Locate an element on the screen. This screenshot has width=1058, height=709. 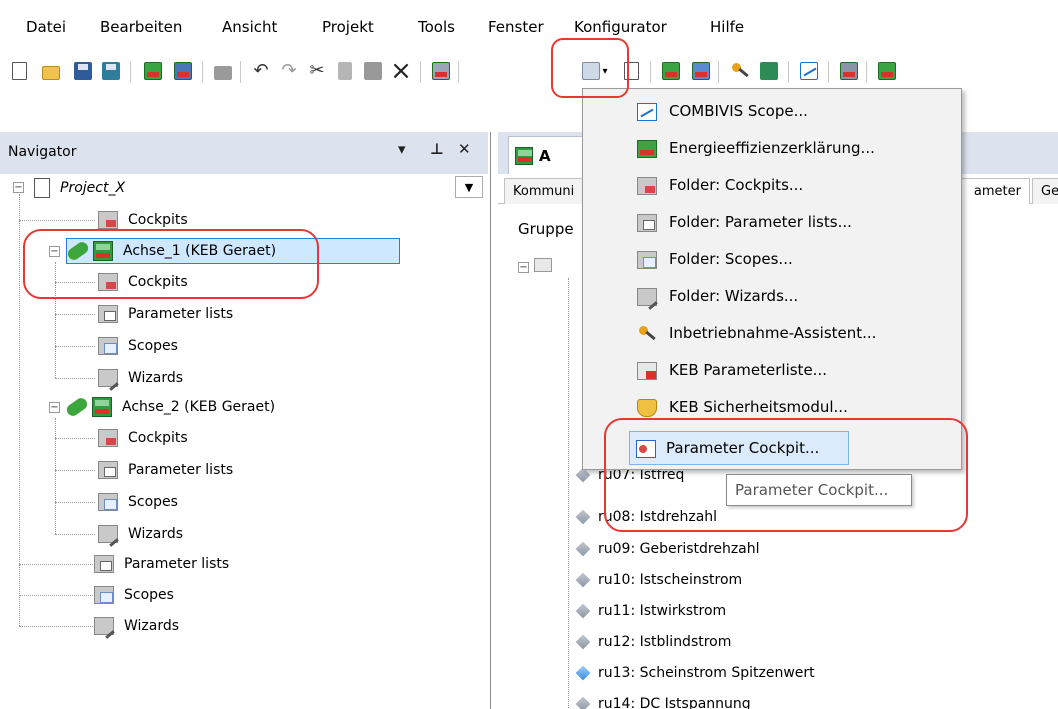
menu-projekt: Projekt is located at coordinates (348, 27).